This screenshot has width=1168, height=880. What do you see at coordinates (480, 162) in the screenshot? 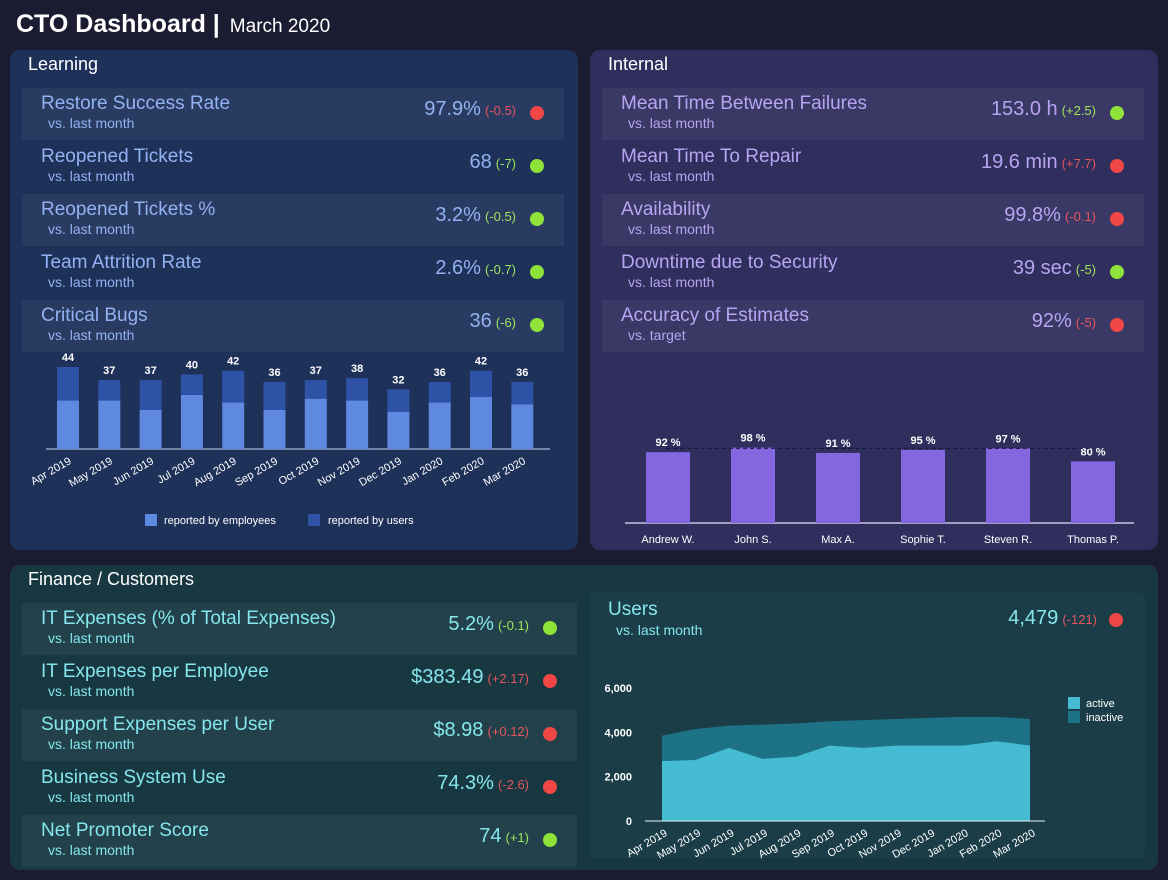
I see `kpi-value-text: 68` at bounding box center [480, 162].